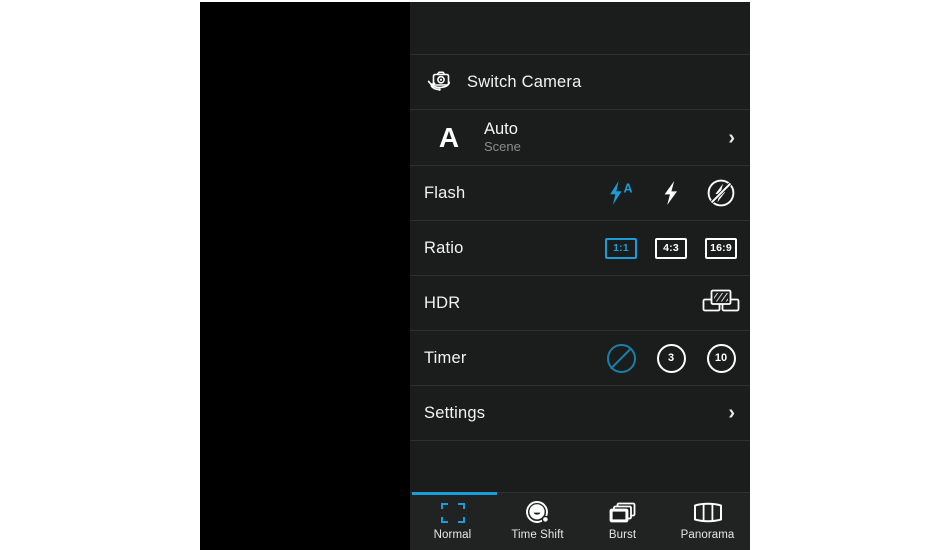 This screenshot has height=550, width=950. I want to click on panel-top-spacer, so click(580, 28).